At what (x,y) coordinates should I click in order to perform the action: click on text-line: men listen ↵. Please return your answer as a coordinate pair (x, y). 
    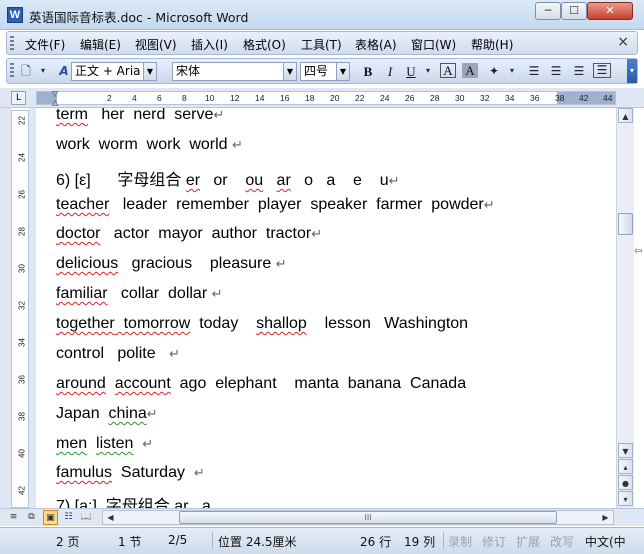
    Looking at the image, I should click on (104, 444).